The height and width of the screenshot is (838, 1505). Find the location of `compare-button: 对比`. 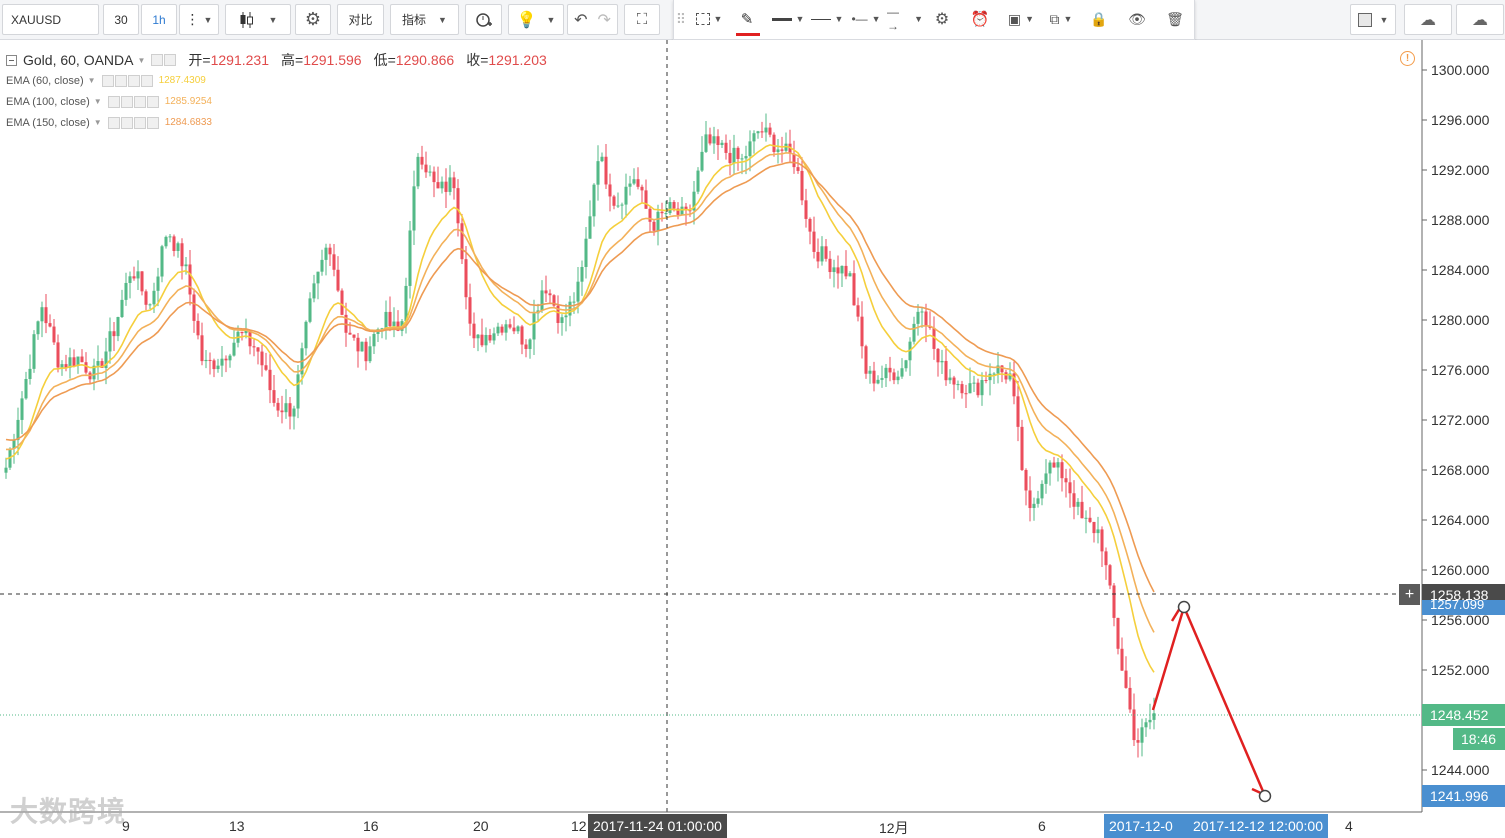

compare-button: 对比 is located at coordinates (360, 19).